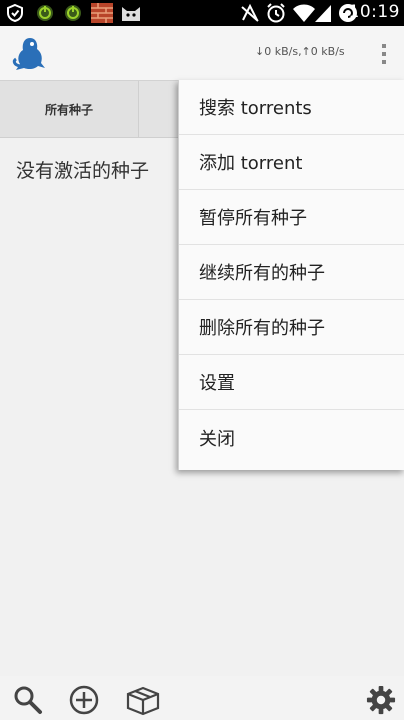  I want to click on no-signal-icon, so click(250, 12).